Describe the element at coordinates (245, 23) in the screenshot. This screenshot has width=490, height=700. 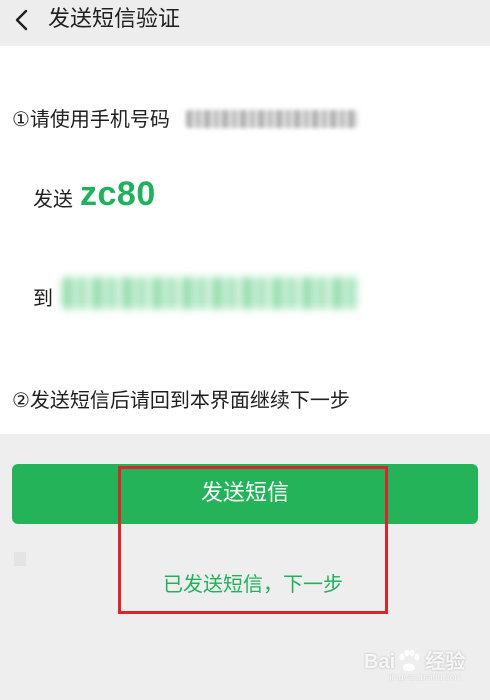
I see `top-bar: 发送短信验证` at that location.